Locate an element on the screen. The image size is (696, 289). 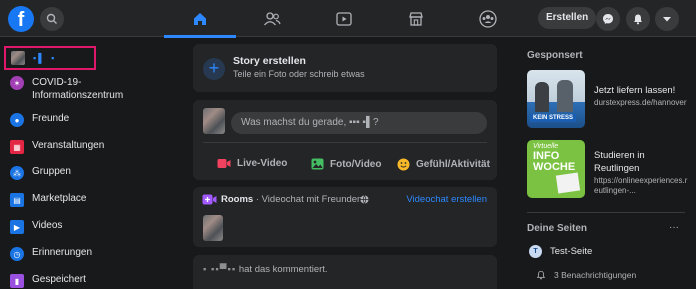
sidebar-item-videos: ▶ Videos is located at coordinates (36, 227).